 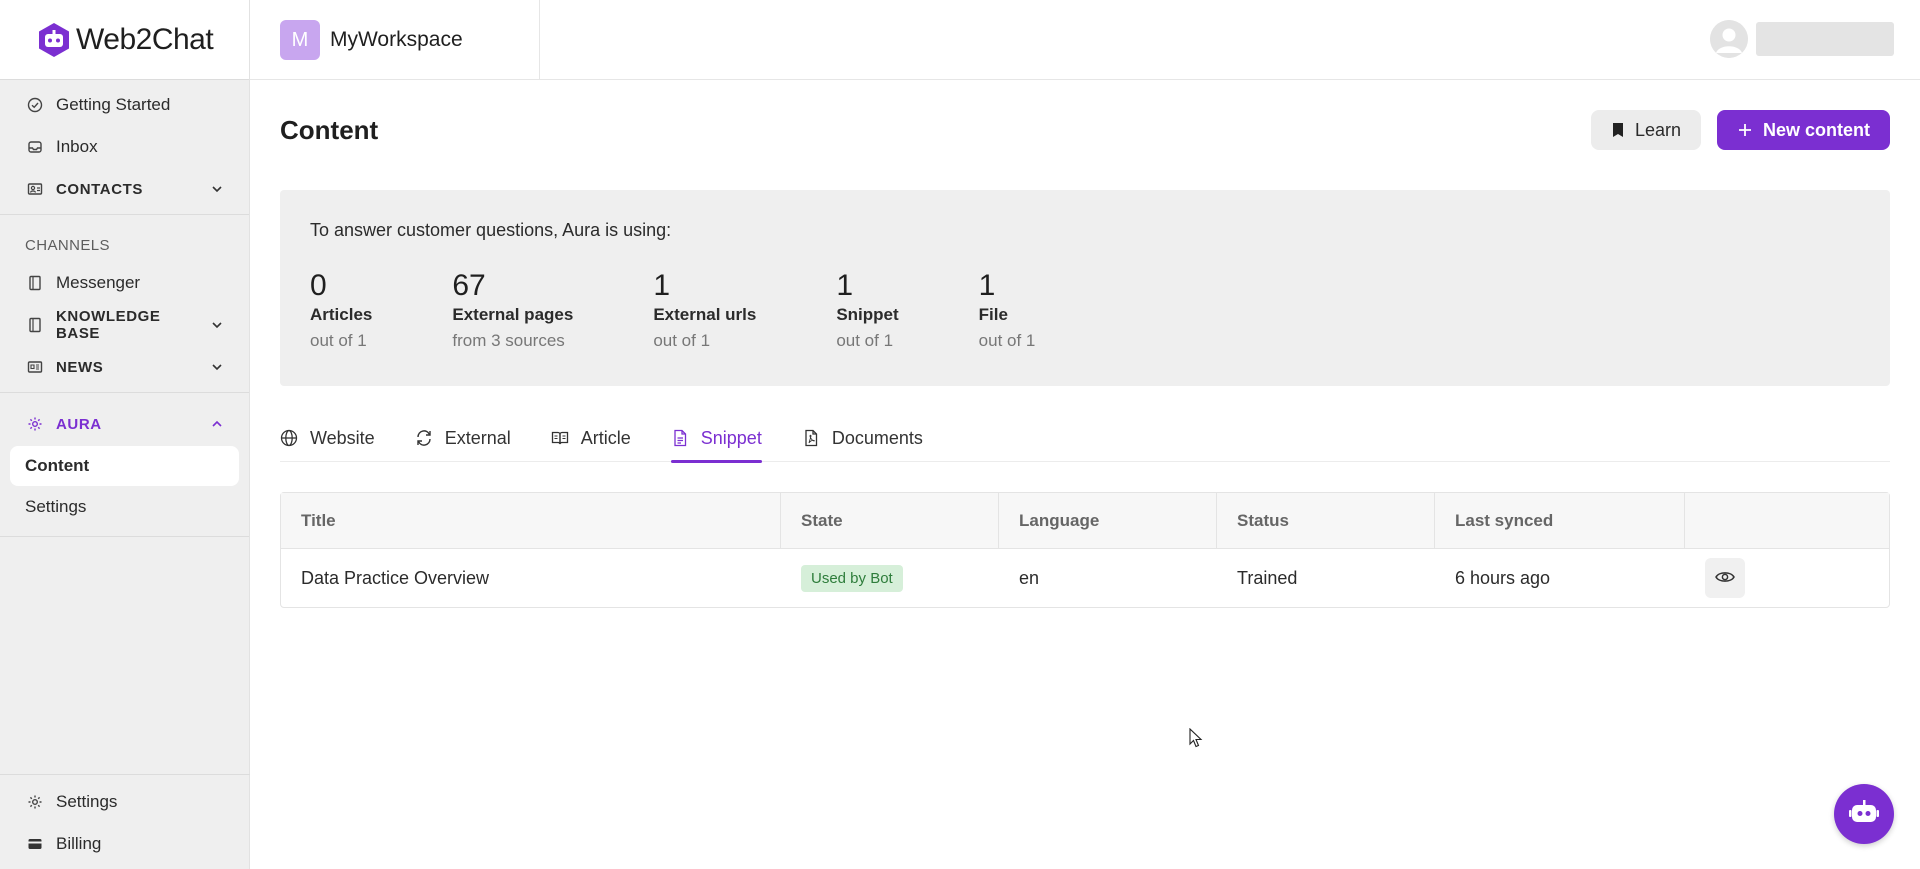 I want to click on nav-aura-content: Content, so click(x=124, y=466).